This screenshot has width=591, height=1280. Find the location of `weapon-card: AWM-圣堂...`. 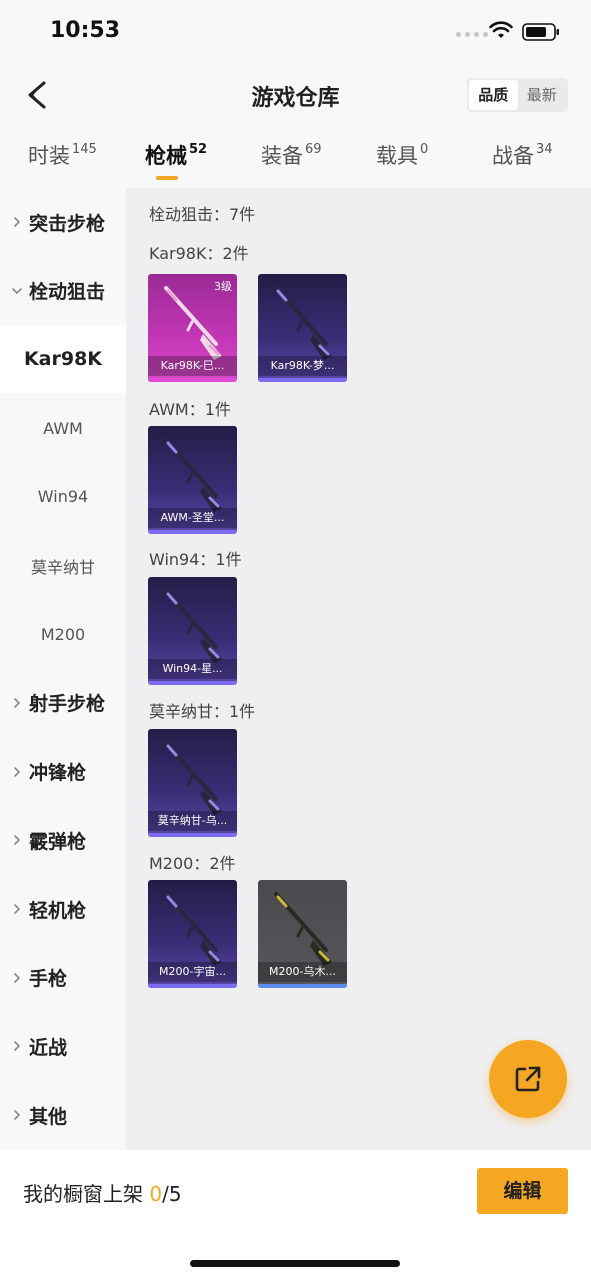

weapon-card: AWM-圣堂... is located at coordinates (192, 480).